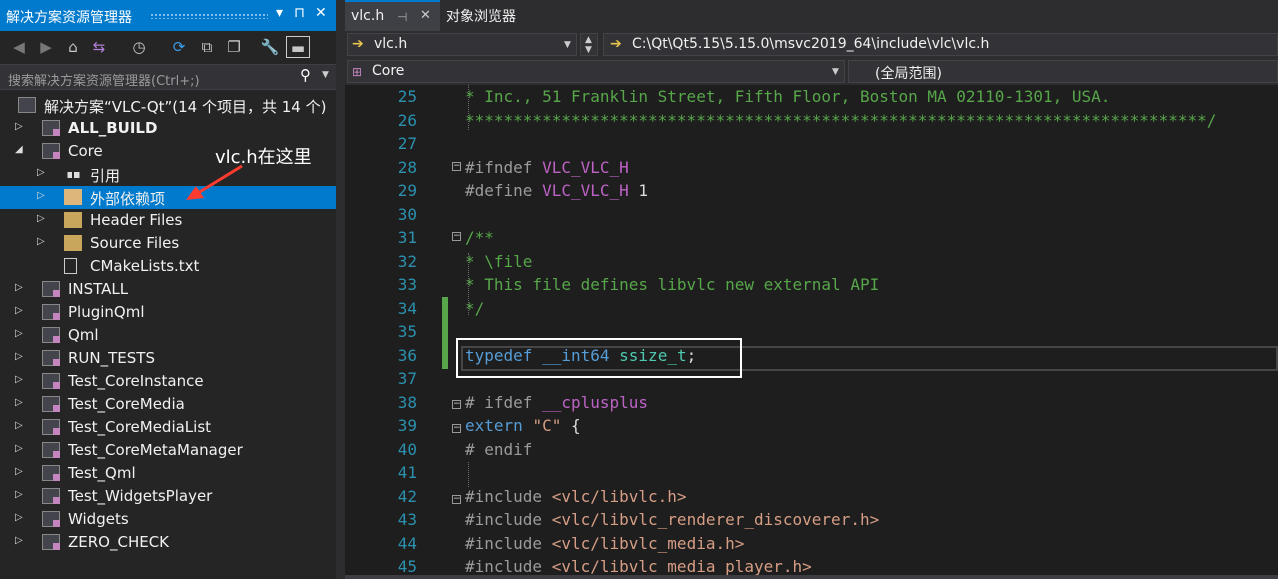 The width and height of the screenshot is (1278, 579). I want to click on search-input: 搜索解决方案资源管理器(Ctrl+;), so click(104, 79).